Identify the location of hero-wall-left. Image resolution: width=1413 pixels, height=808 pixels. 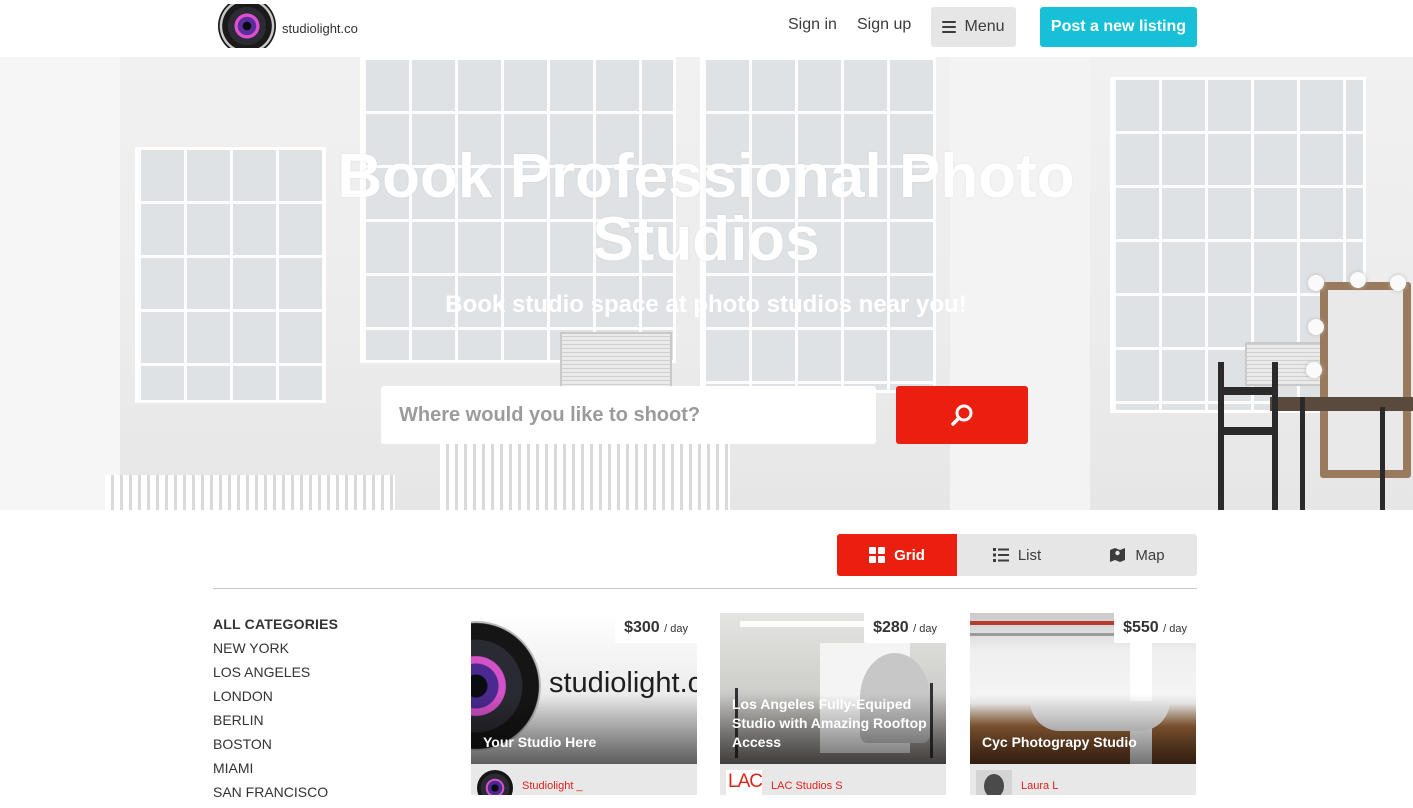
(60, 283).